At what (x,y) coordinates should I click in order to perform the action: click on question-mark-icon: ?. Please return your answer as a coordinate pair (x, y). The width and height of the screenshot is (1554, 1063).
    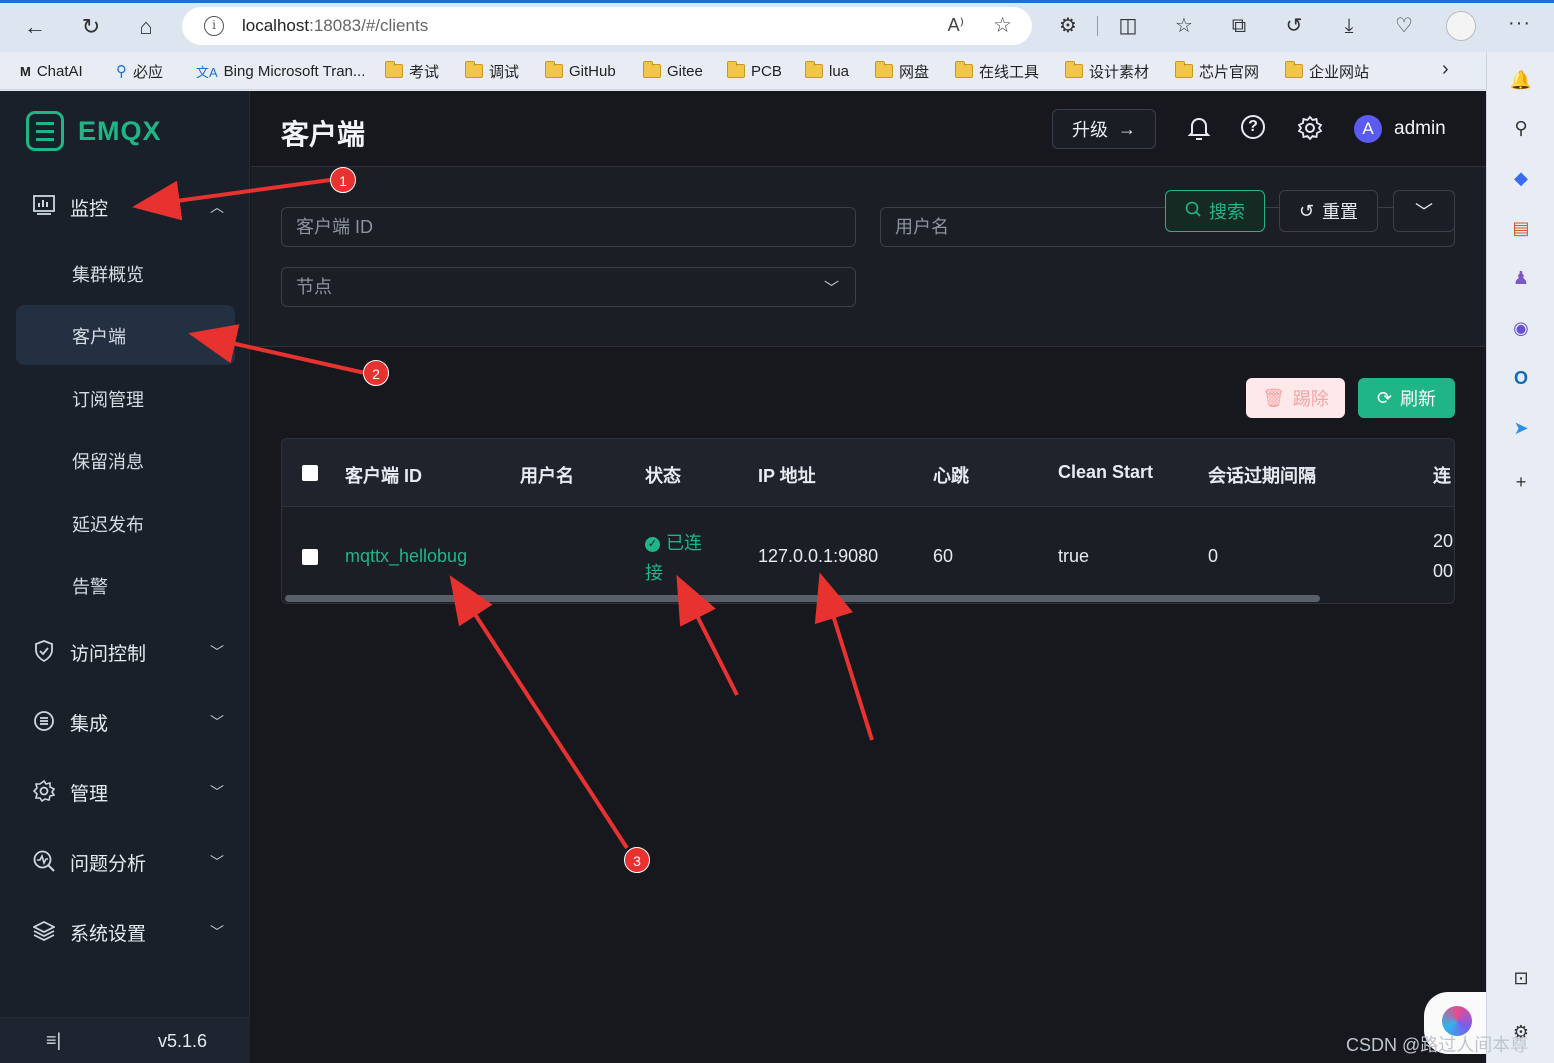
    Looking at the image, I should click on (1253, 127).